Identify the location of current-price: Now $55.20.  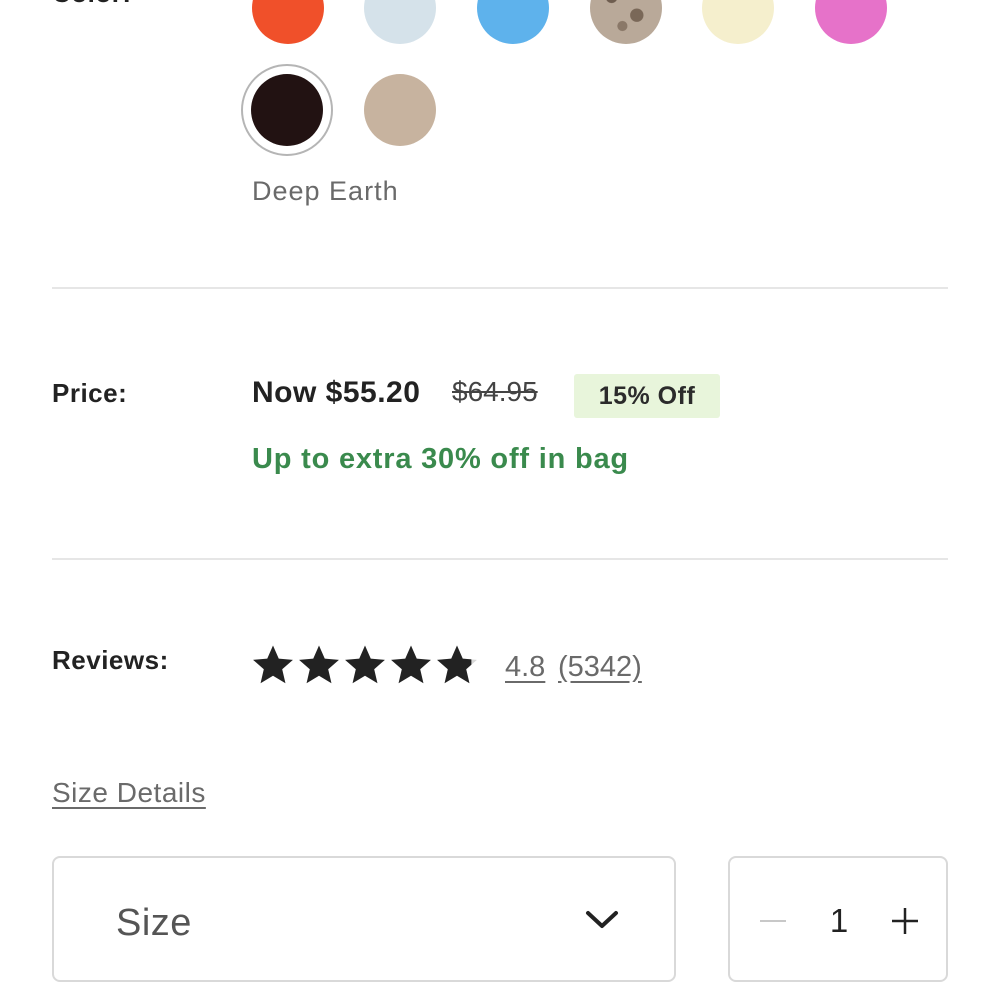
(336, 392).